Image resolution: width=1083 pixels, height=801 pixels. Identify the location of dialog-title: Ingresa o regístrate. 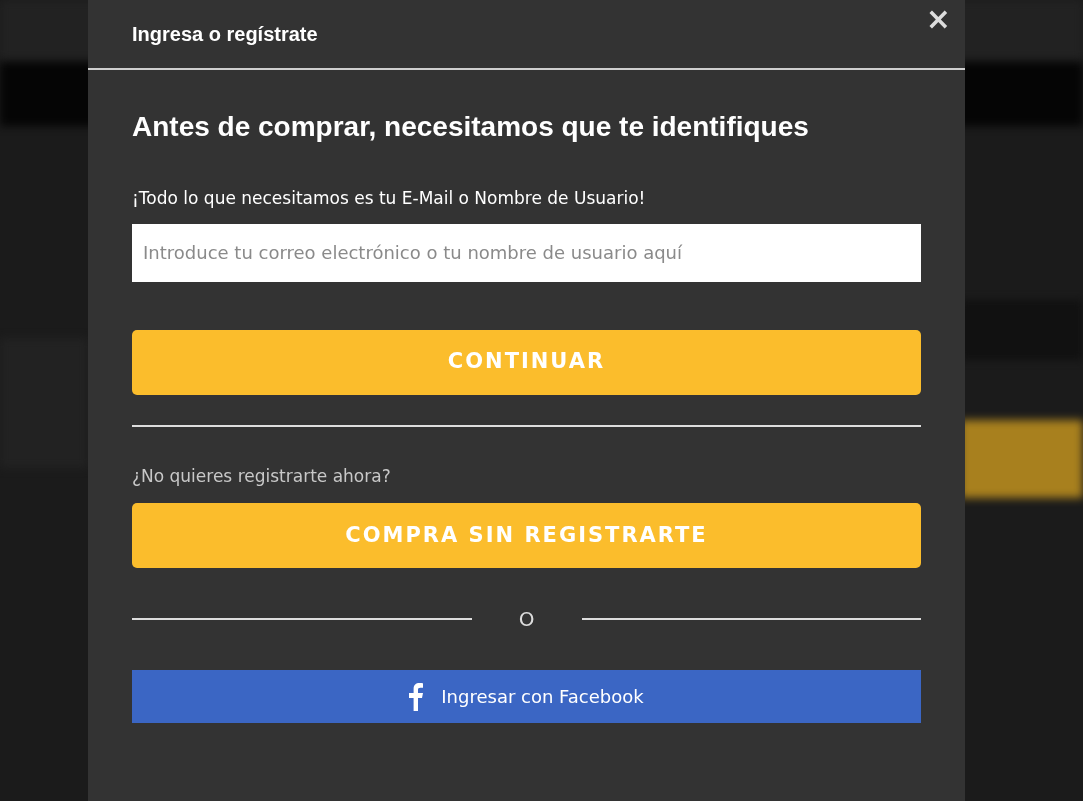
(225, 34).